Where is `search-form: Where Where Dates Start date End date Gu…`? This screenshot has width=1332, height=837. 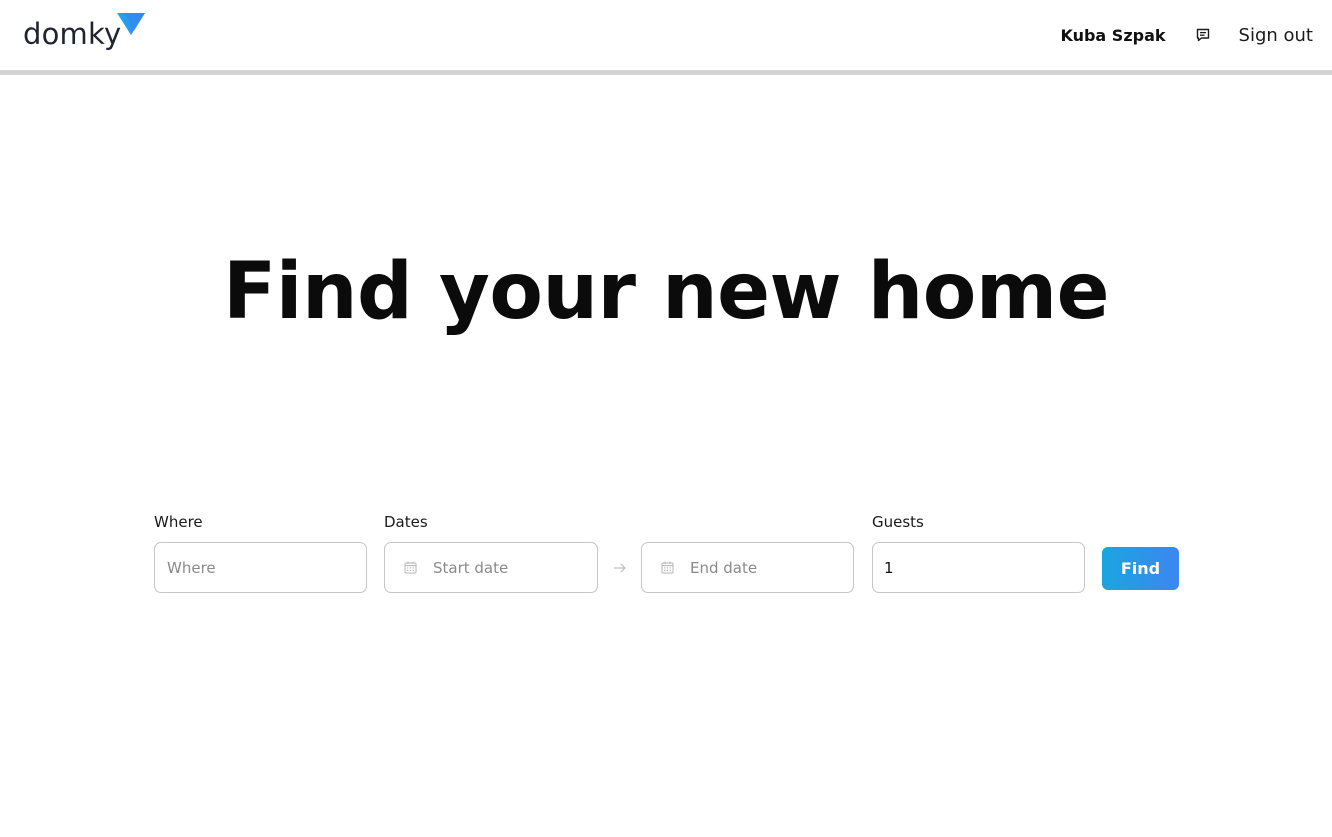
search-form: Where Where Dates Start date End date Gu… is located at coordinates (669, 557).